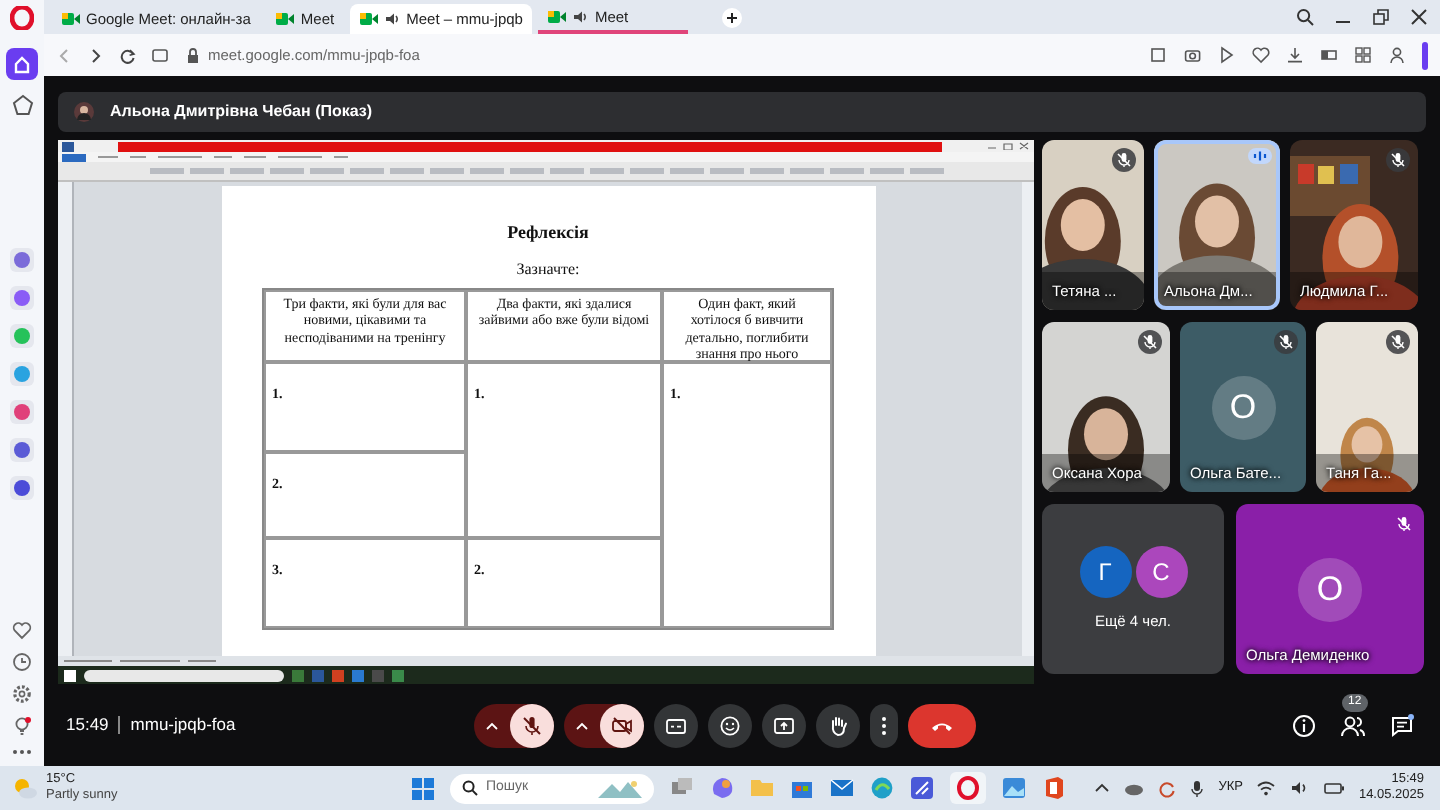 This screenshot has width=1440, height=810. I want to click on reload-icon, so click(128, 55).